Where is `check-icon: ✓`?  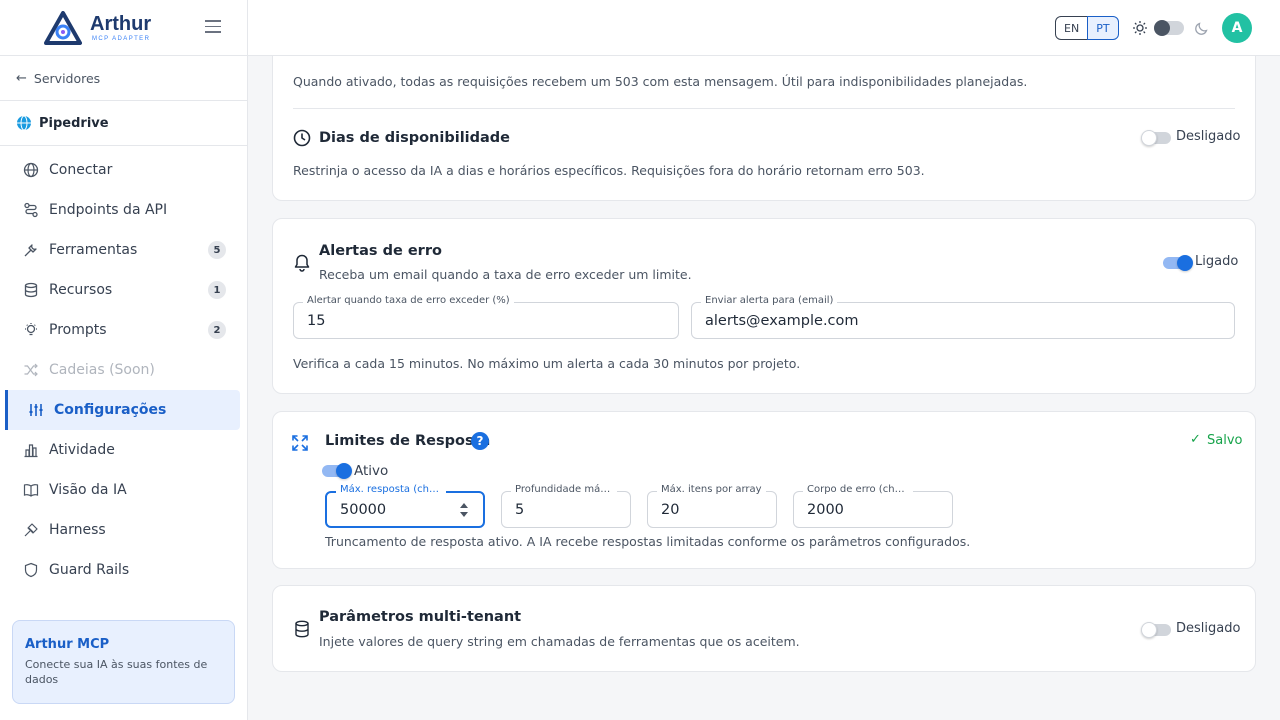 check-icon: ✓ is located at coordinates (1195, 439).